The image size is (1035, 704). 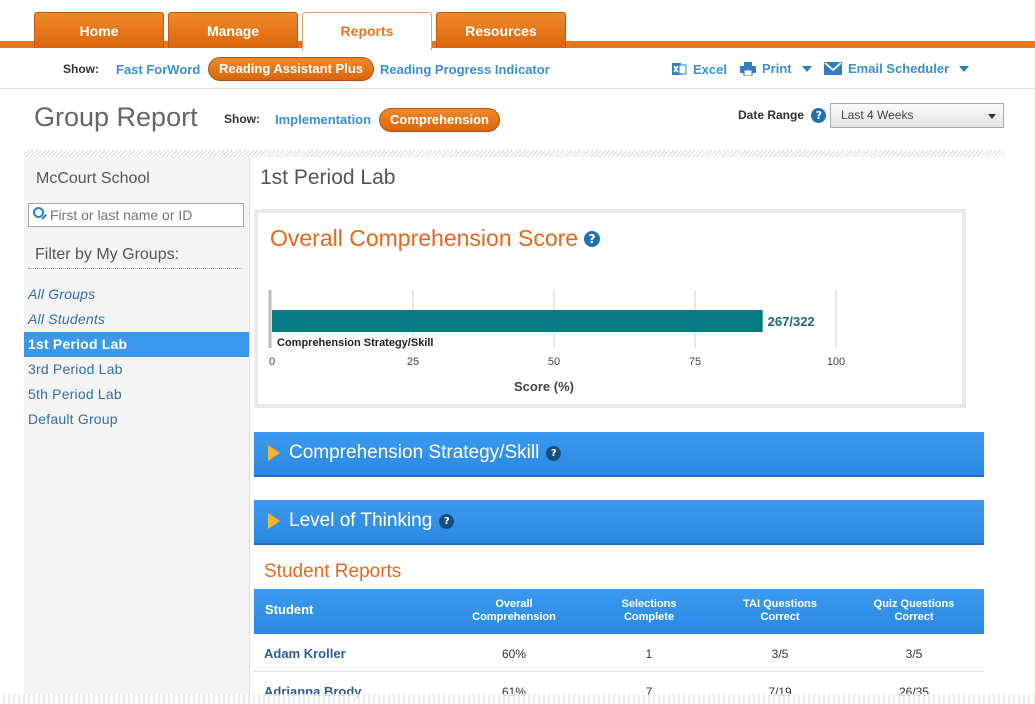 What do you see at coordinates (914, 654) in the screenshot?
I see `cell-quiz: 3/5` at bounding box center [914, 654].